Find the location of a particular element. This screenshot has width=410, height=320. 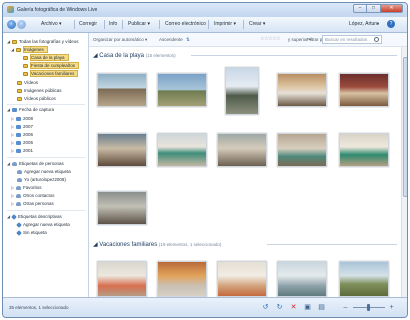

tree-item-fiesta: Fiesta de cumpleaños is located at coordinates (51, 65).